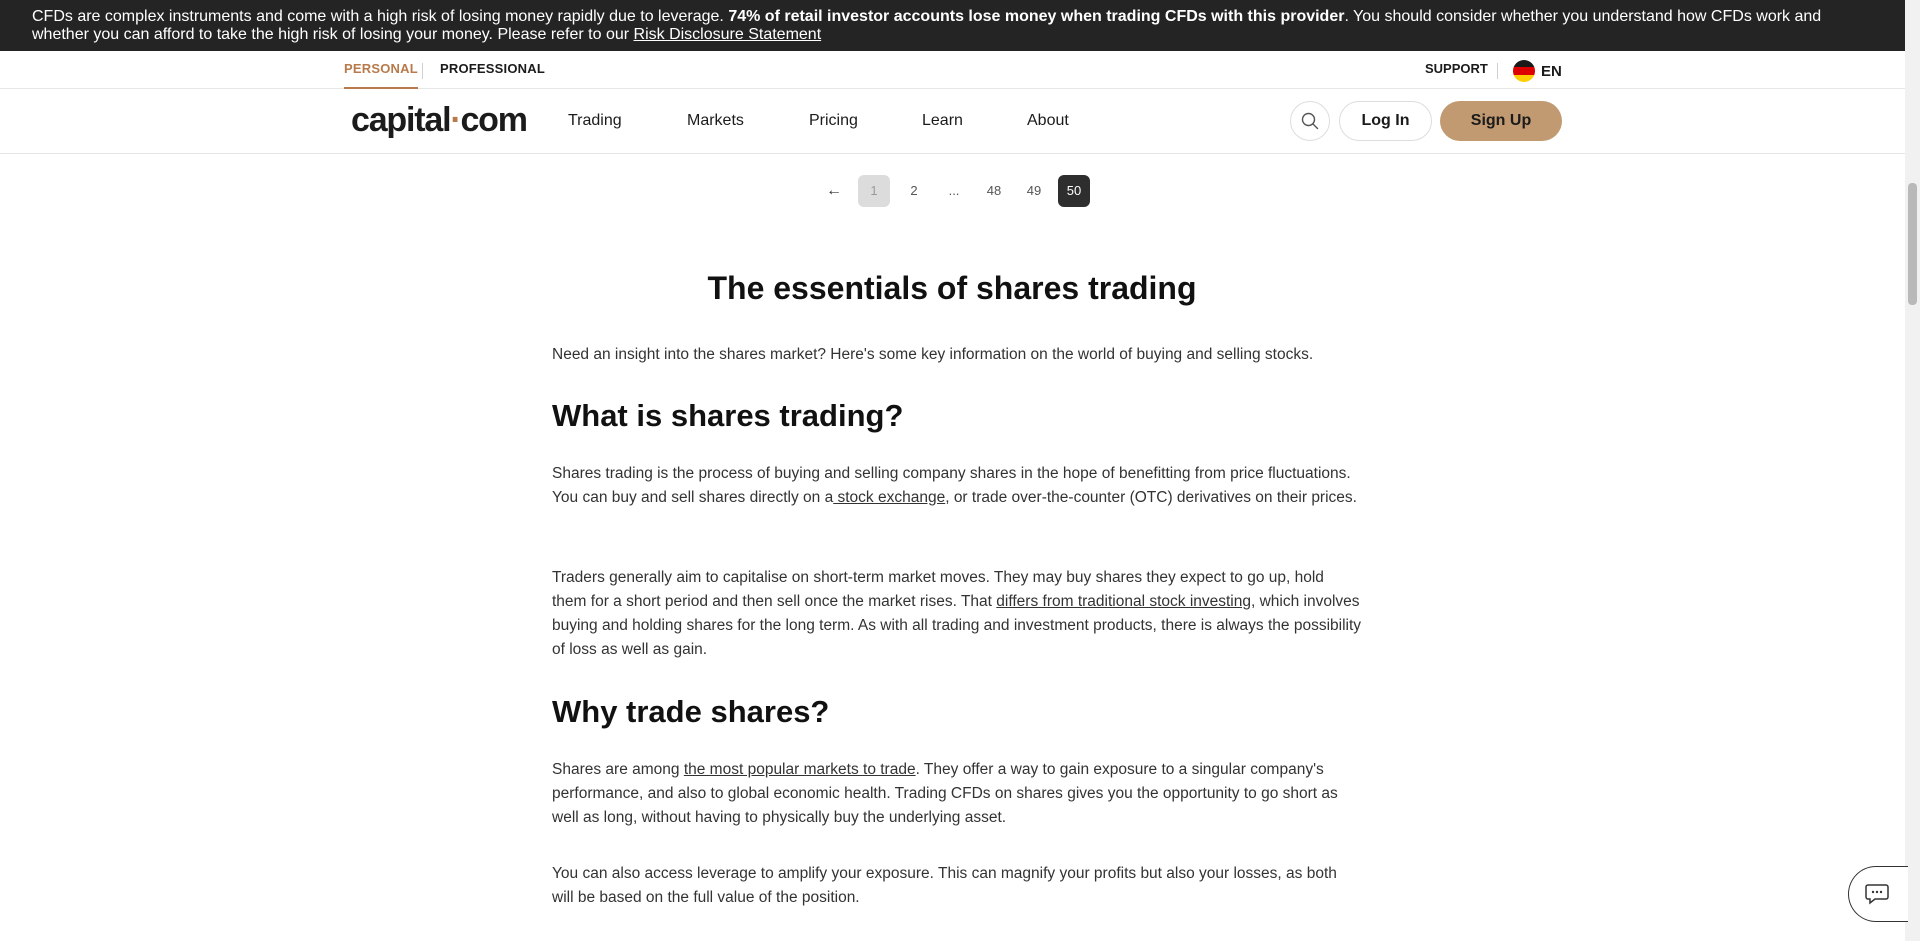 This screenshot has width=1920, height=941. I want to click on page-button: 1, so click(874, 190).